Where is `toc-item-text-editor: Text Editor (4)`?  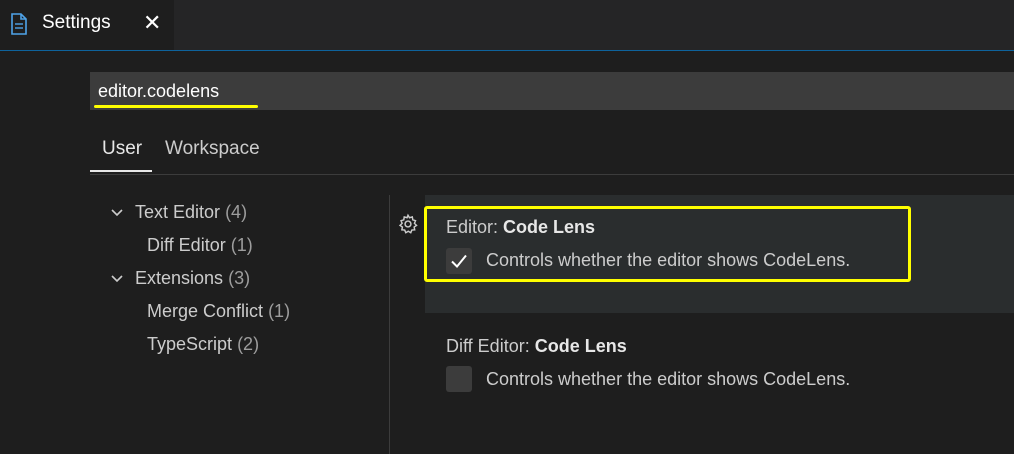 toc-item-text-editor: Text Editor (4) is located at coordinates (191, 212).